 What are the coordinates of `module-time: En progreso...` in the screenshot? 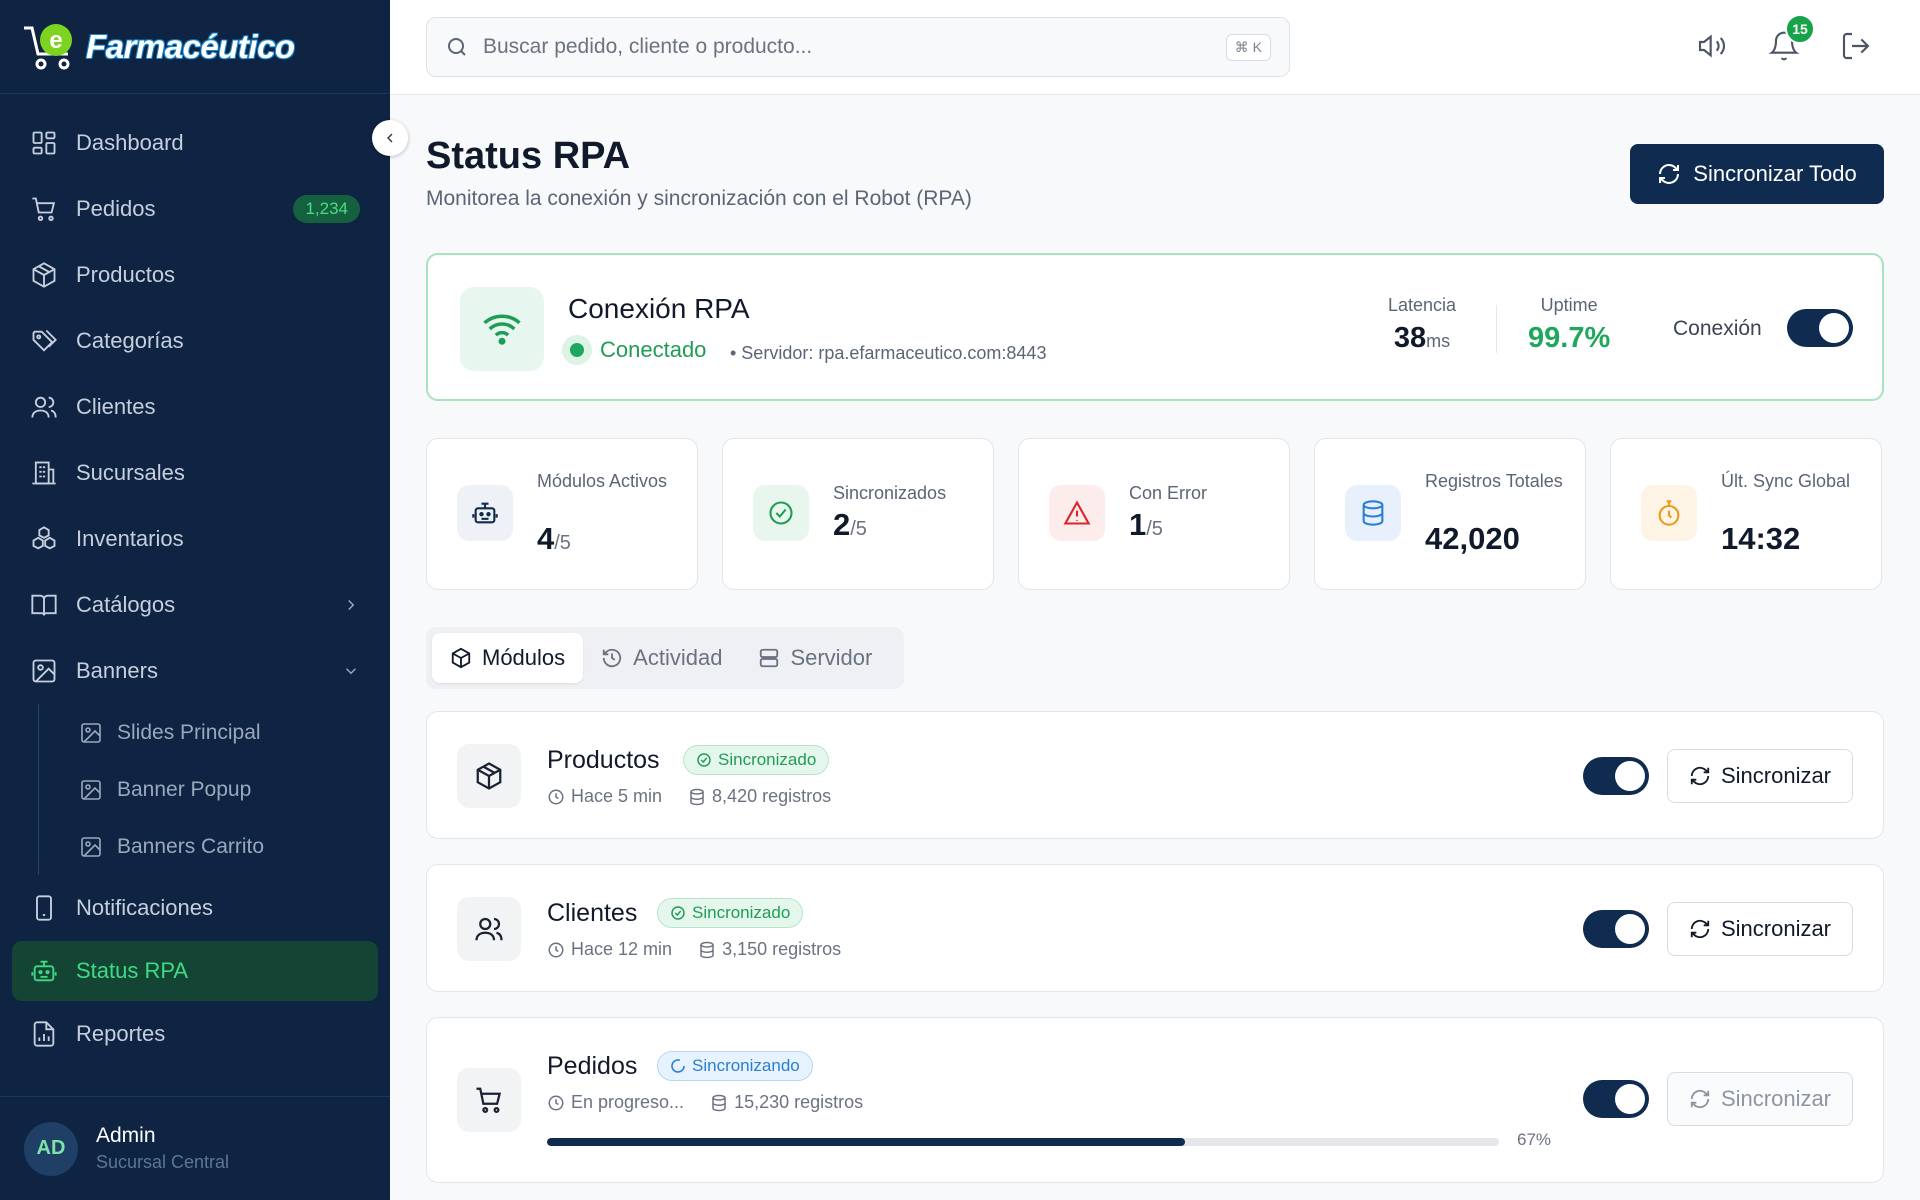 It's located at (615, 1102).